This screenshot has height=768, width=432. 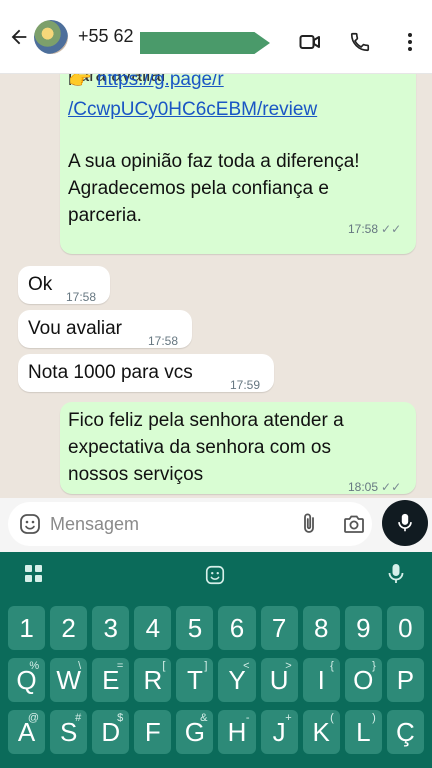 I want to click on message-time: 17:59, so click(x=245, y=385).